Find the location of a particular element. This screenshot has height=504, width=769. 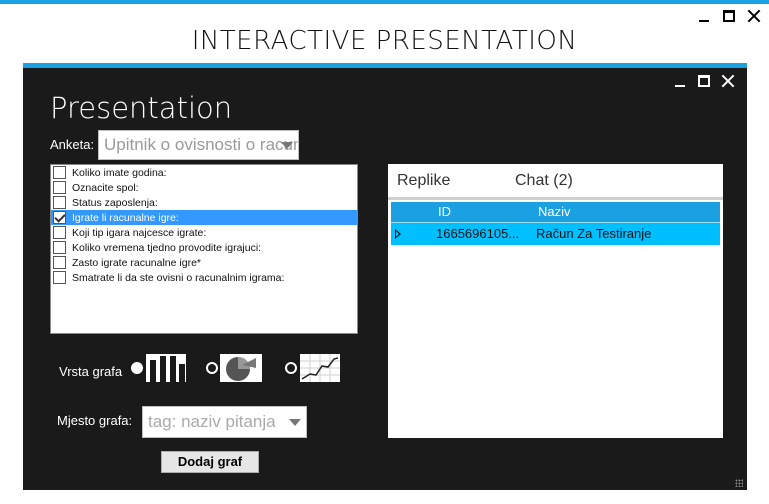

question-label: Zasto igrate racunalne igre* is located at coordinates (136, 262).